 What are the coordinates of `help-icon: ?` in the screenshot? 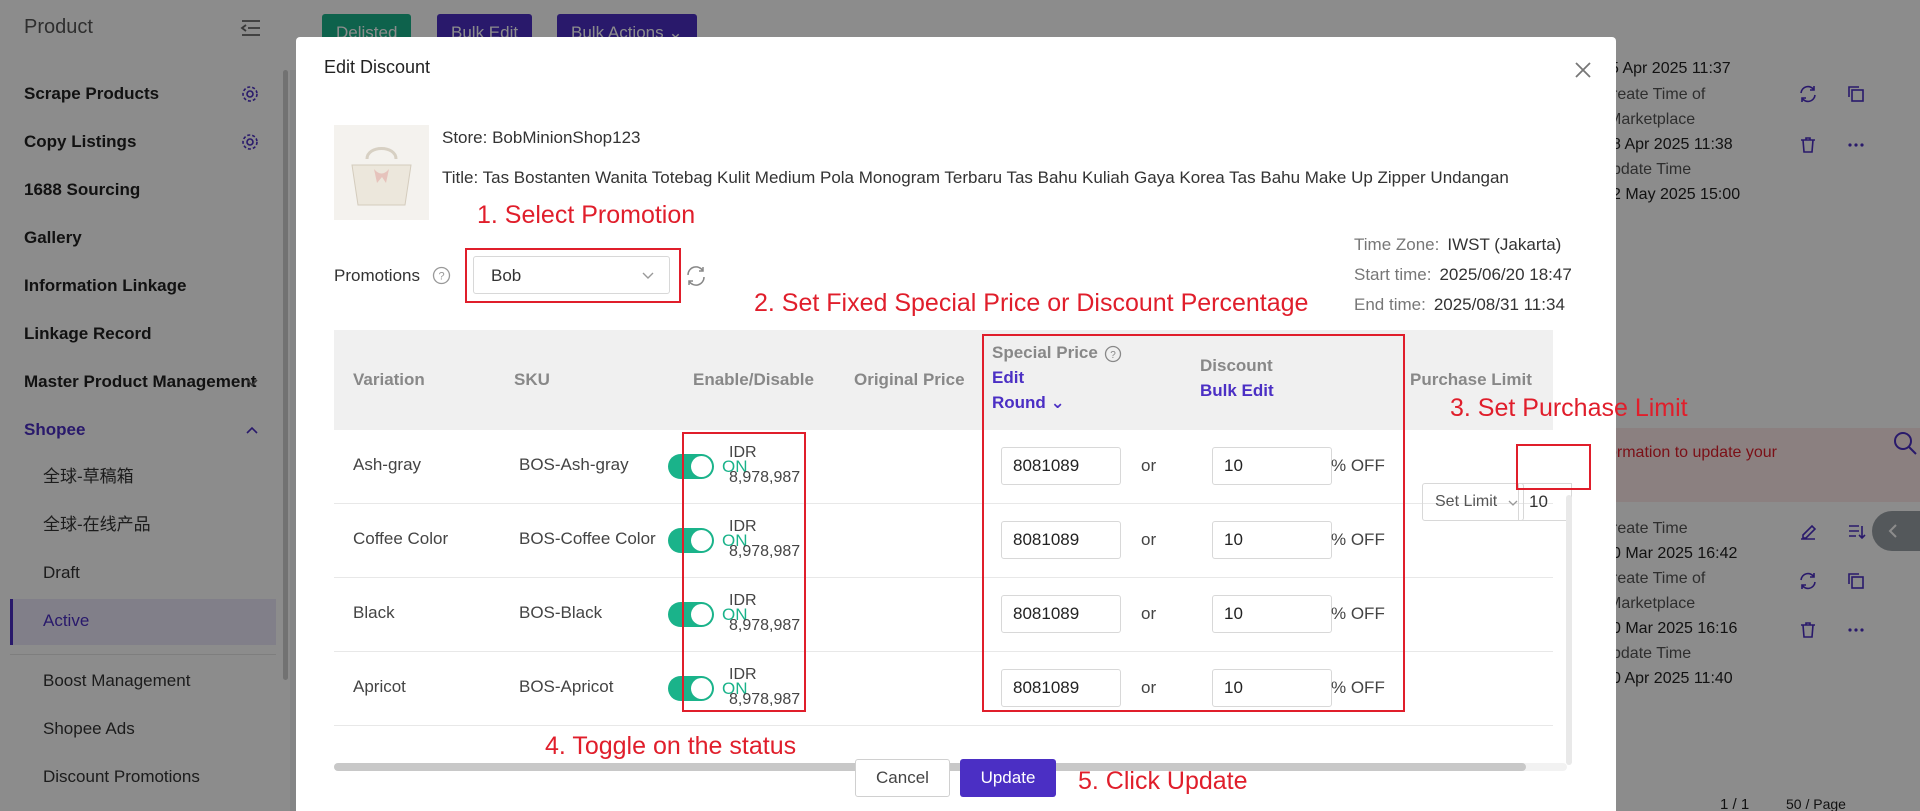 It's located at (441, 275).